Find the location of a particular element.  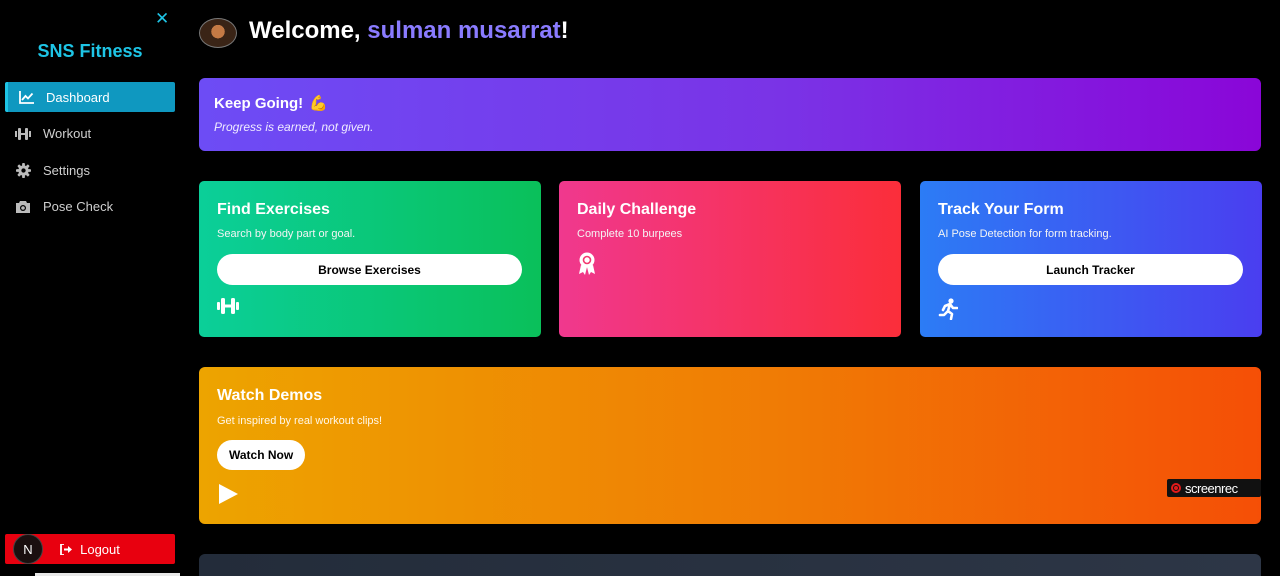

gear-icon is located at coordinates (23, 170).